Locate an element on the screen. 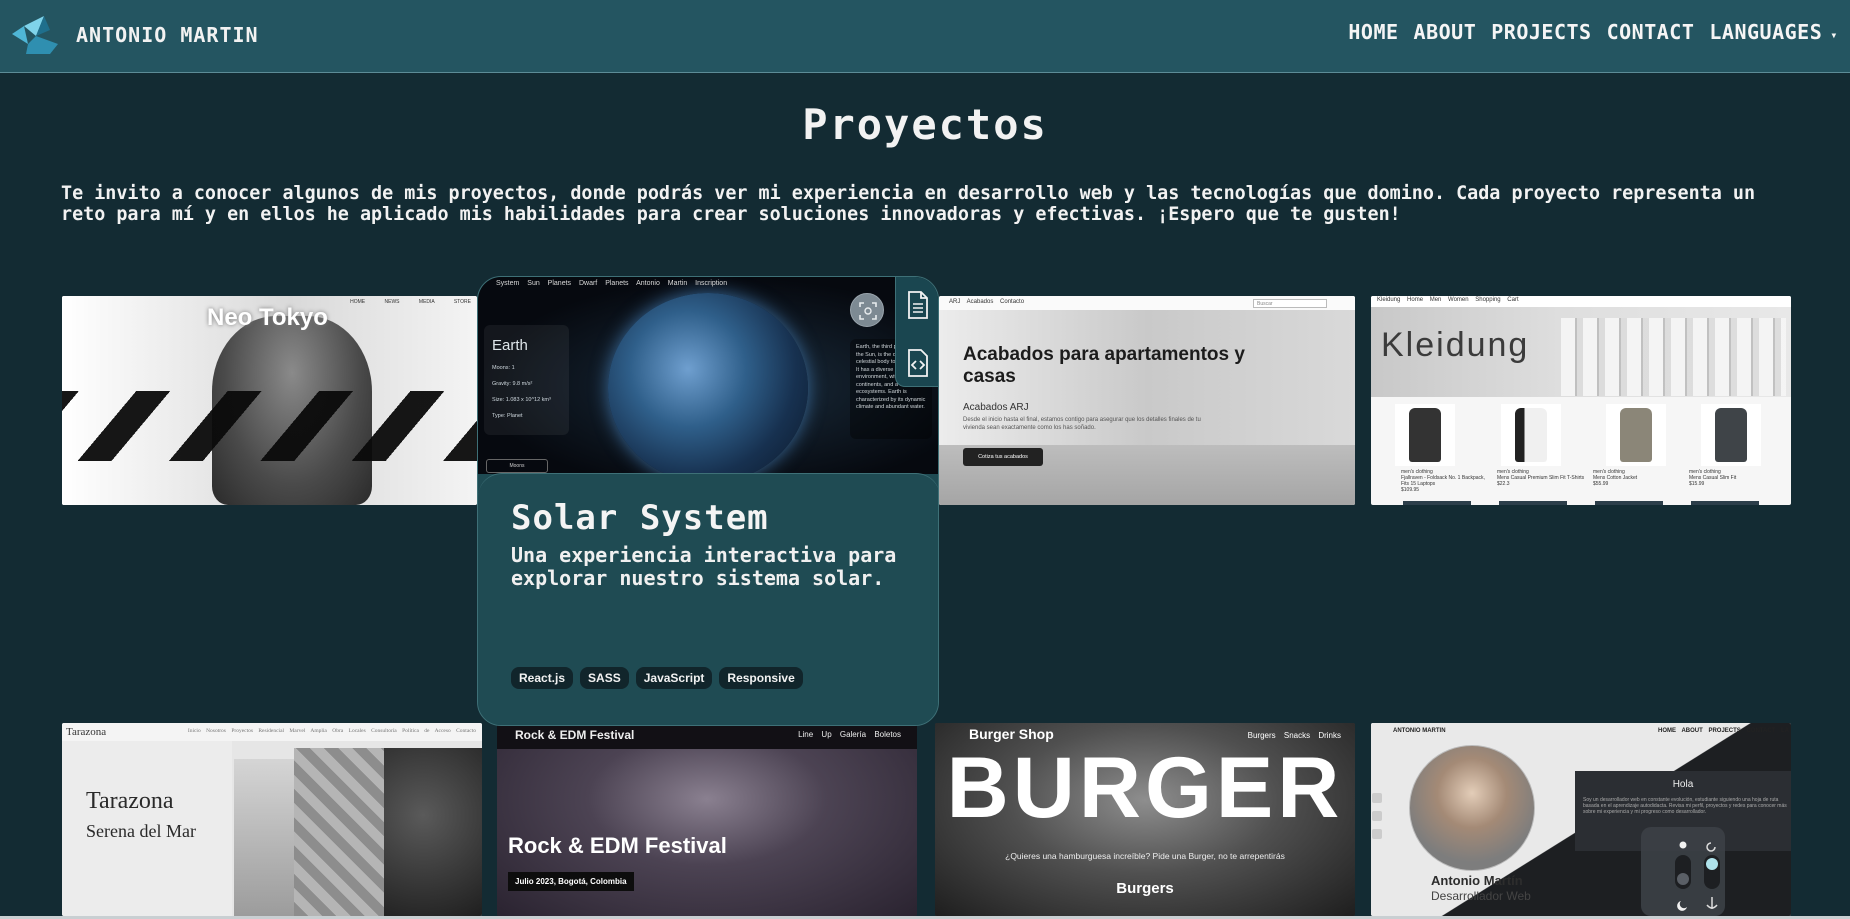 This screenshot has width=1850, height=919. preview-button: Cotiza tus acabados is located at coordinates (1003, 457).